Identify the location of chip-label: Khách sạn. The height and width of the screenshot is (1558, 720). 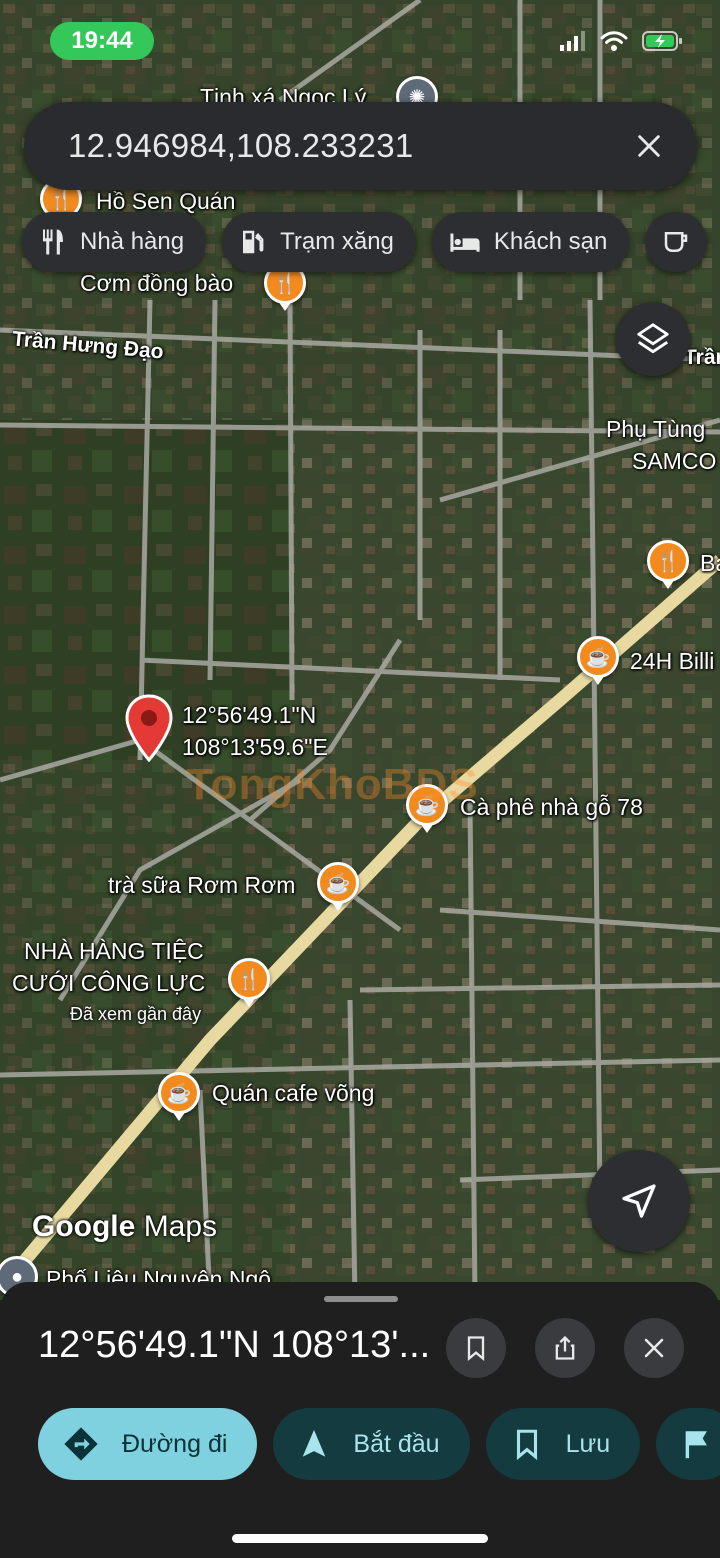
(550, 241).